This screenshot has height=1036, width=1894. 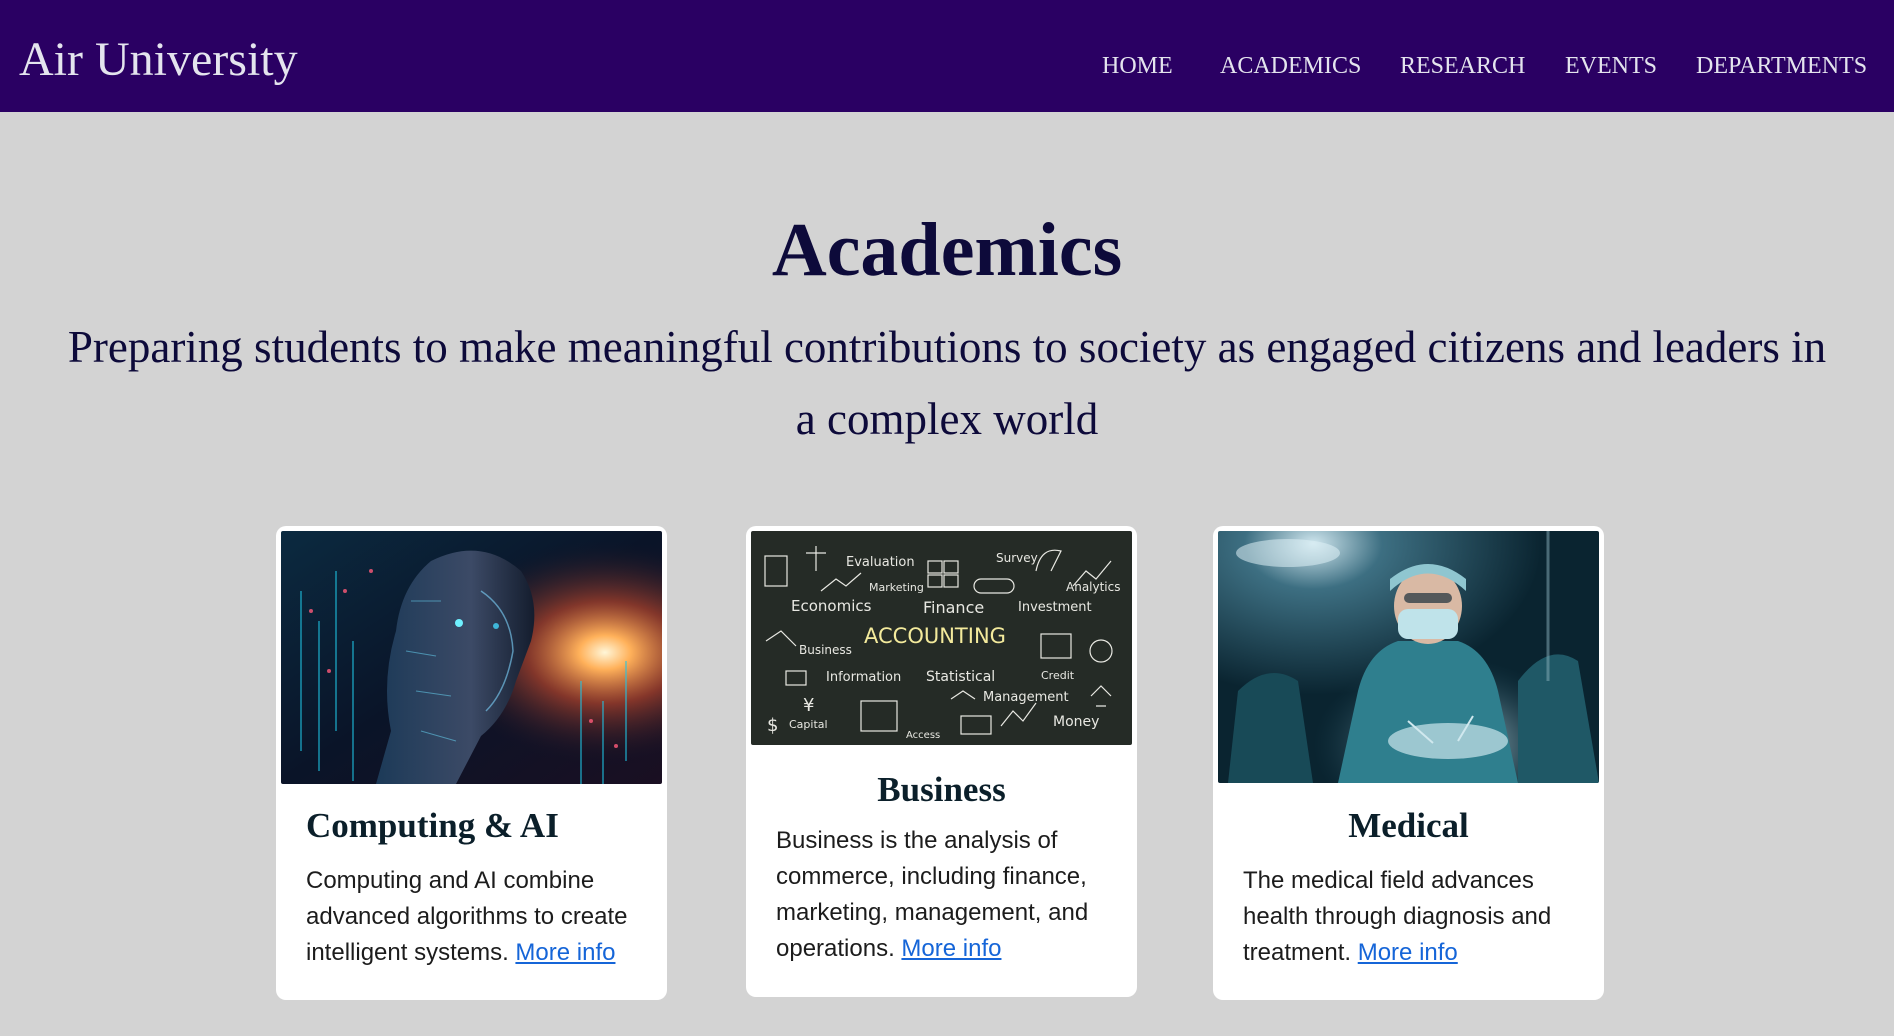 What do you see at coordinates (808, 705) in the screenshot?
I see `yen-sign-glyph: ¥` at bounding box center [808, 705].